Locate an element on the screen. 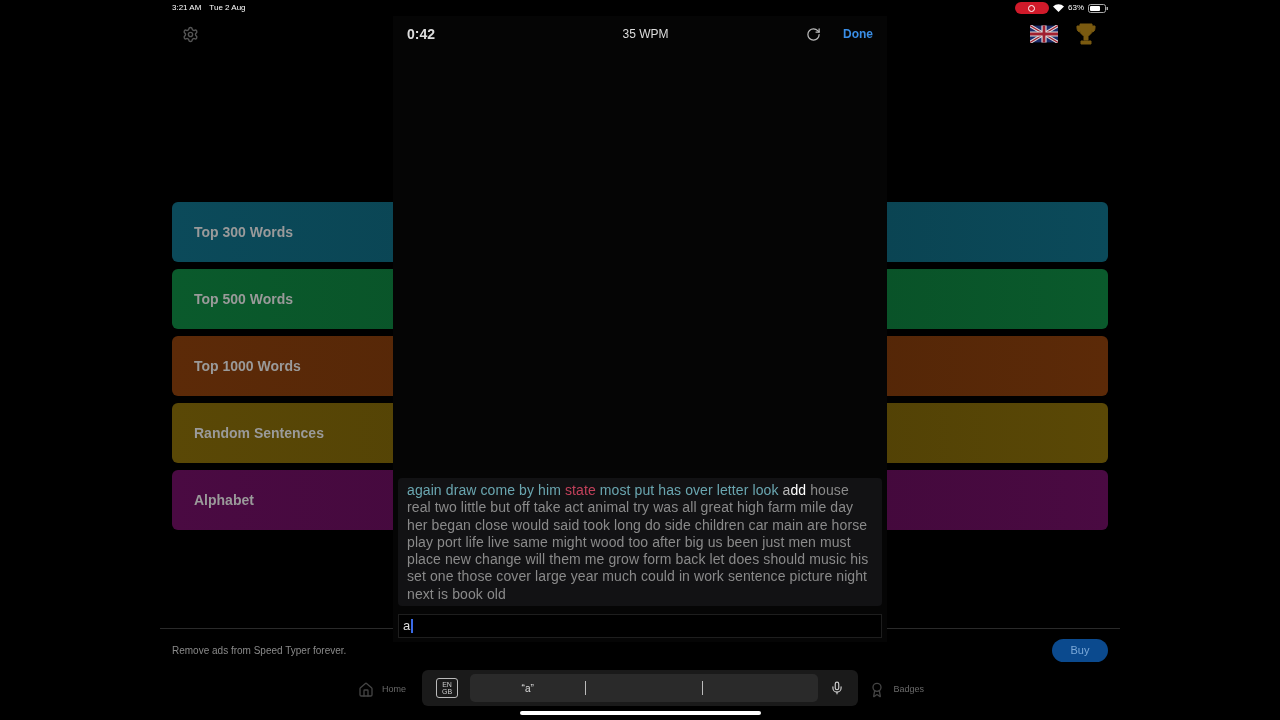  status-battery-percent: 63% is located at coordinates (1076, 8).